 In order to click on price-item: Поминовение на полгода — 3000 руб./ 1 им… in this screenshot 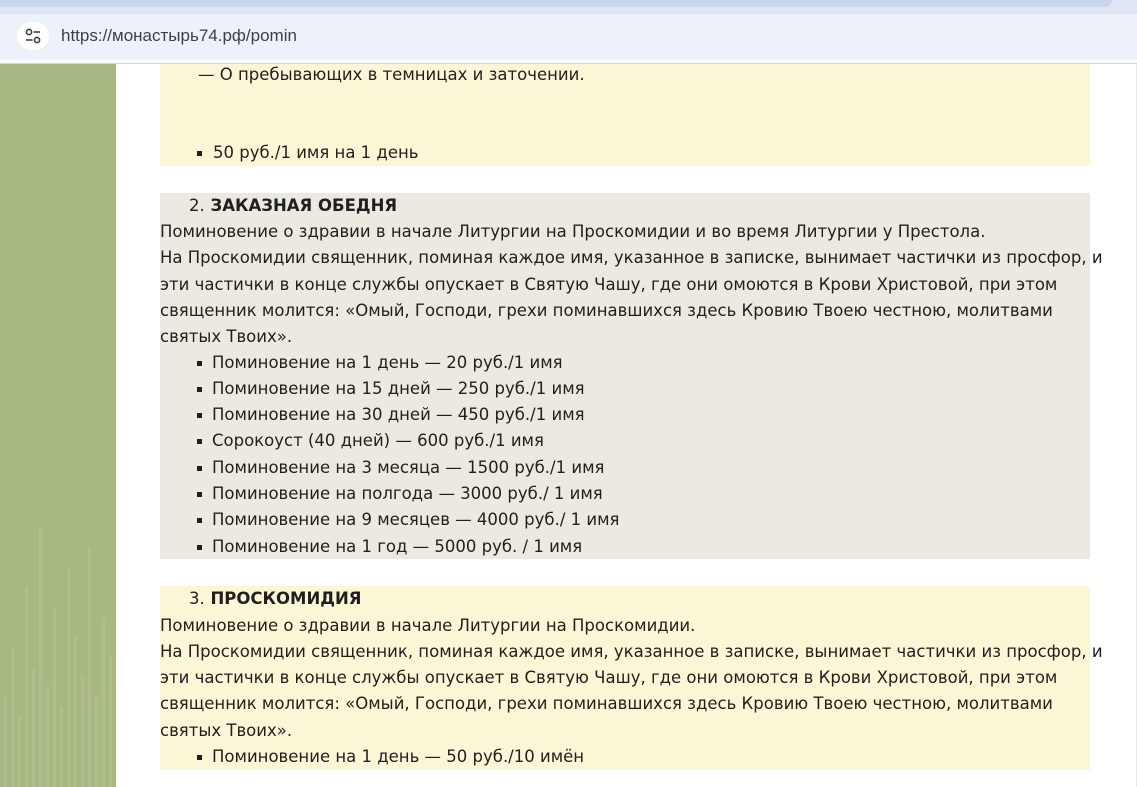, I will do `click(407, 493)`.